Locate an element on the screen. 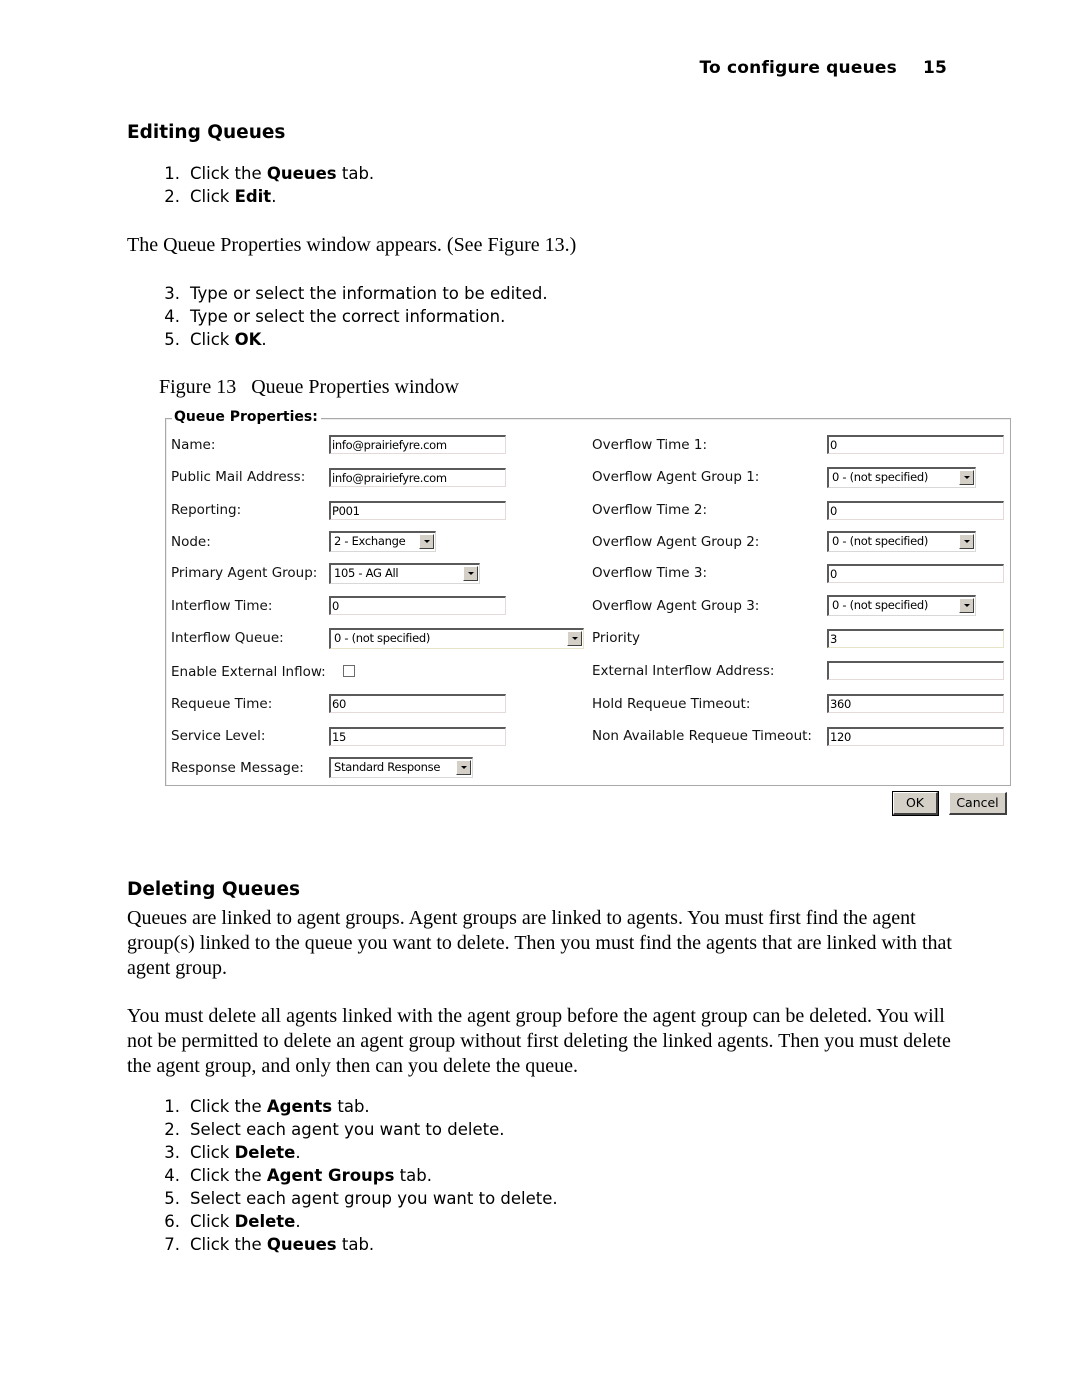  overflow-agent-group-1-label: Overflow Agent Group 1: is located at coordinates (676, 477).